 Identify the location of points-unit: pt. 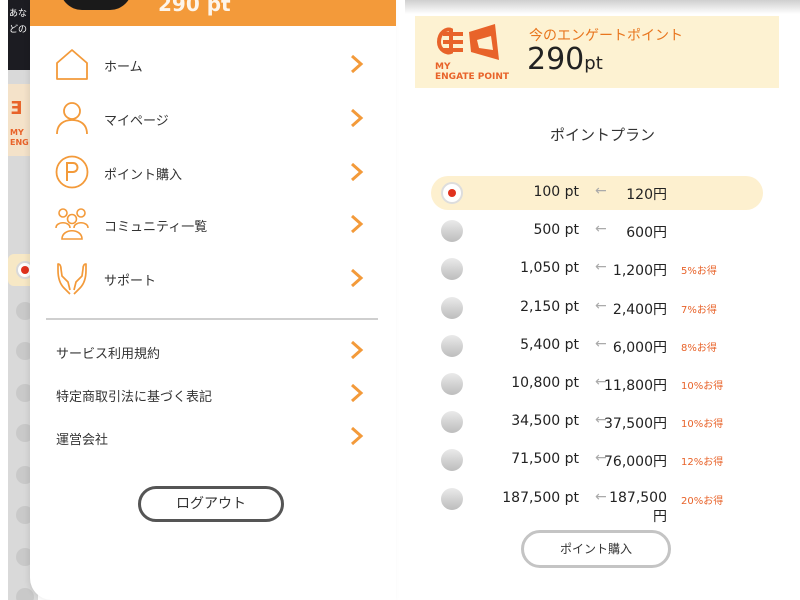
(593, 63).